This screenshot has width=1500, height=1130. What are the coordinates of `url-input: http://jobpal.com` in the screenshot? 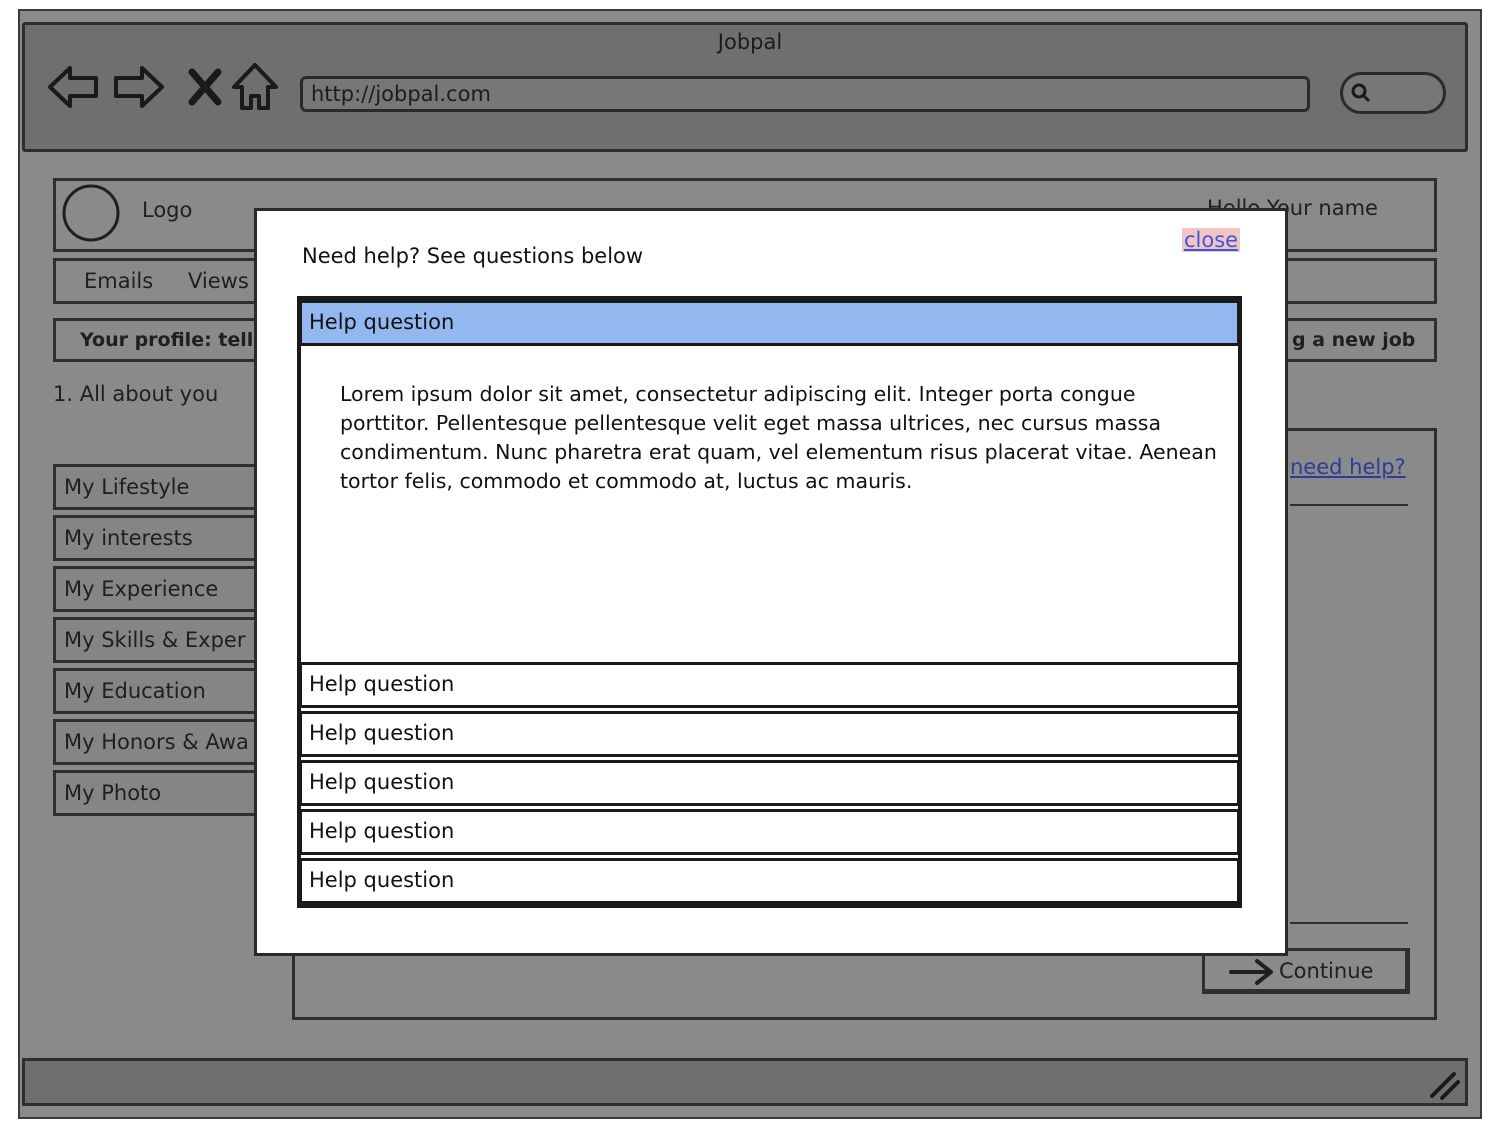 It's located at (805, 94).